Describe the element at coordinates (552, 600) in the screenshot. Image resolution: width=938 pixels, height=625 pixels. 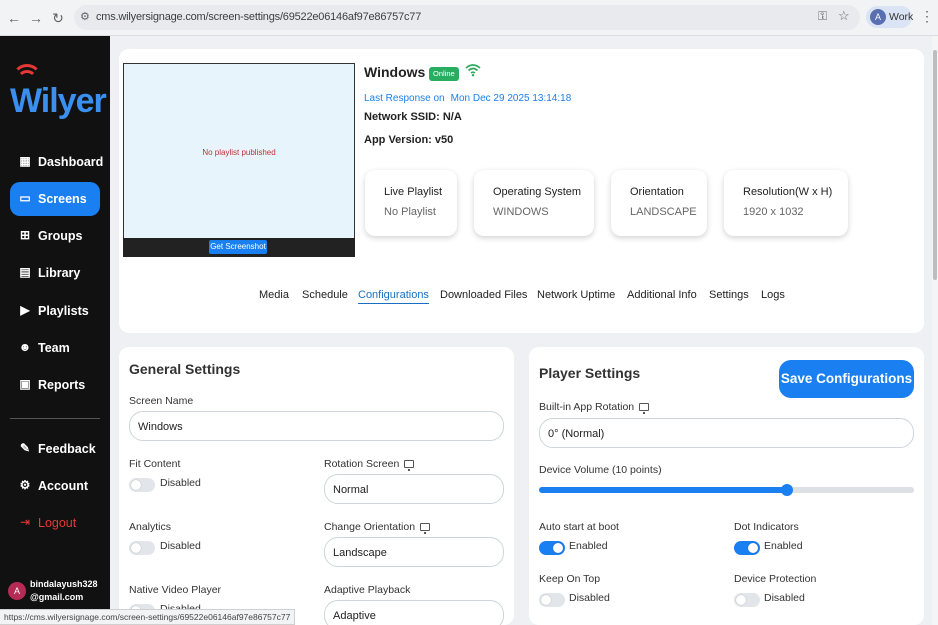
I see `keep-on-top-toggle` at that location.